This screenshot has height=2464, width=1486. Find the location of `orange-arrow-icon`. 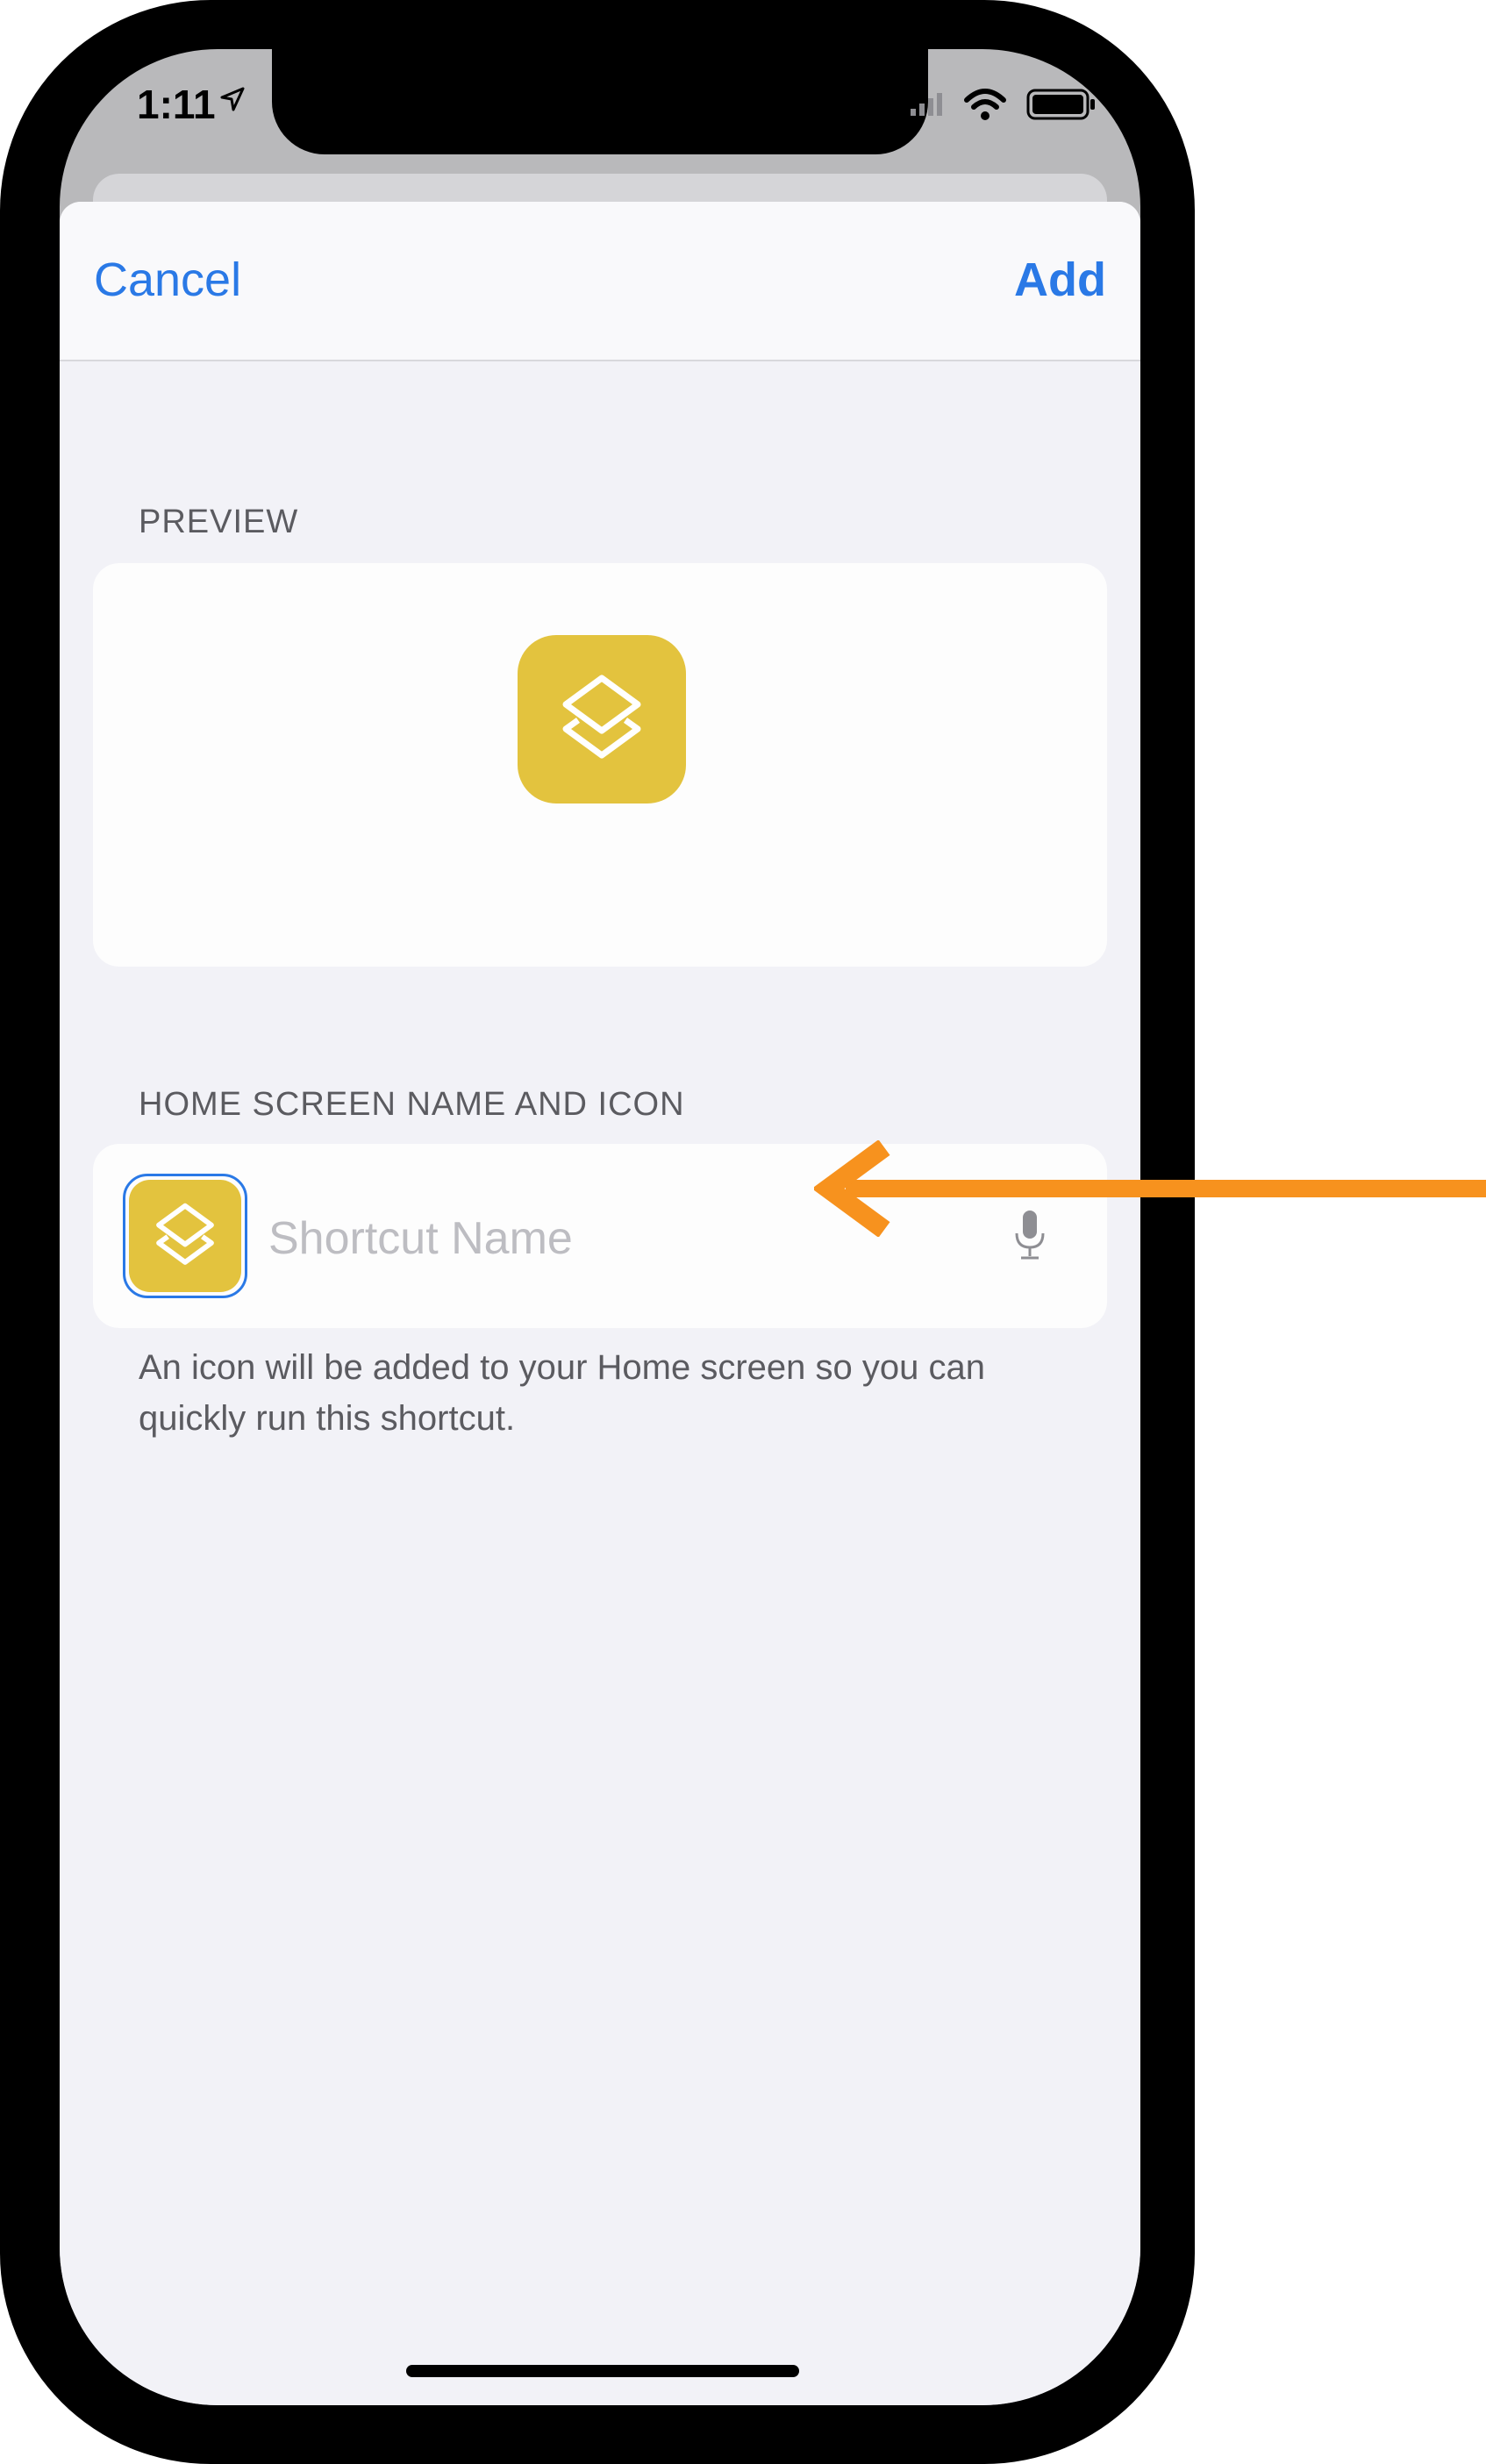

orange-arrow-icon is located at coordinates (1150, 1188).